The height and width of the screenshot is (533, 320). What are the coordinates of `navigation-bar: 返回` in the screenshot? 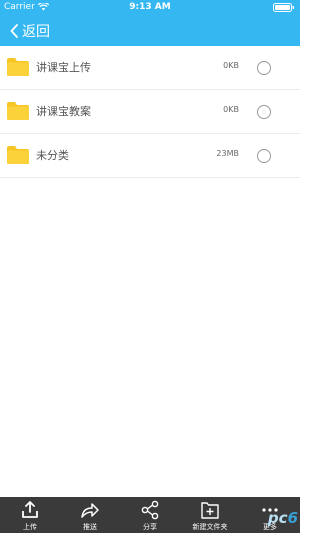 It's located at (150, 31).